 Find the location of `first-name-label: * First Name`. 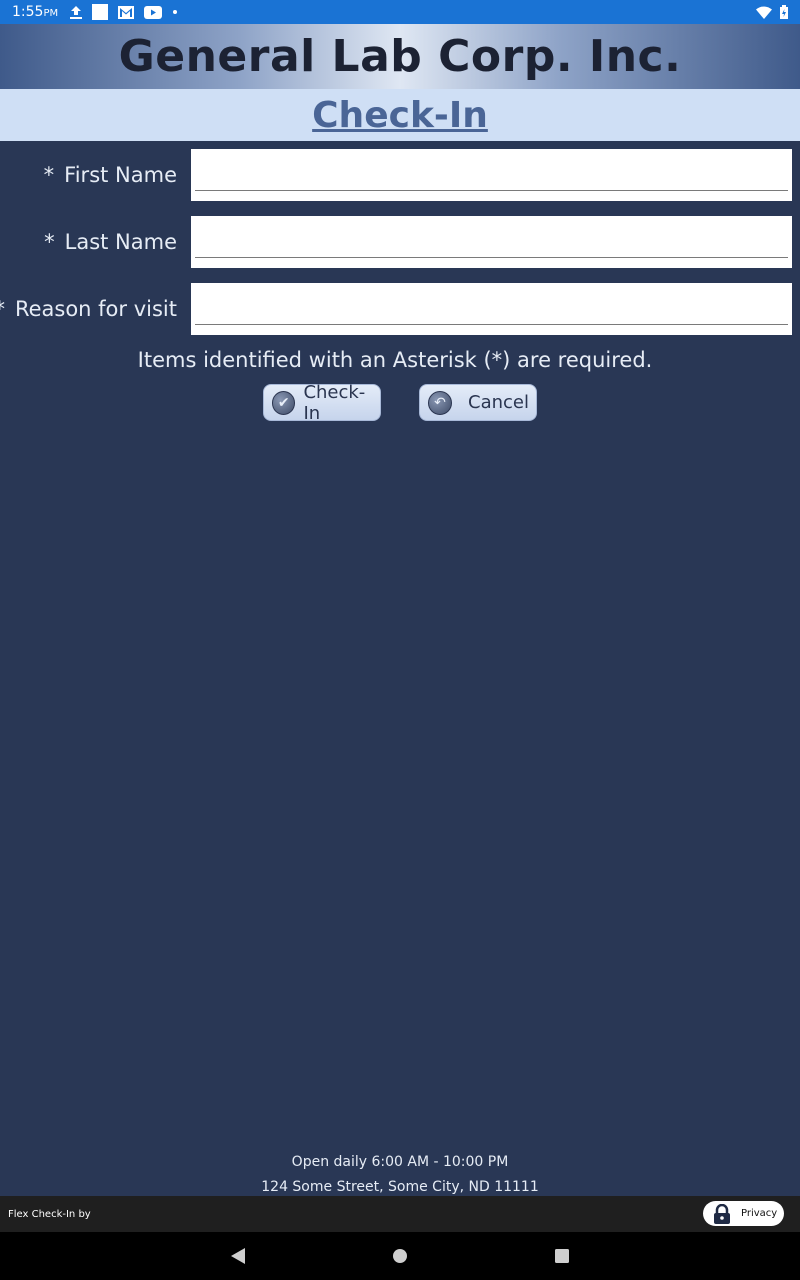

first-name-label: * First Name is located at coordinates (110, 175).